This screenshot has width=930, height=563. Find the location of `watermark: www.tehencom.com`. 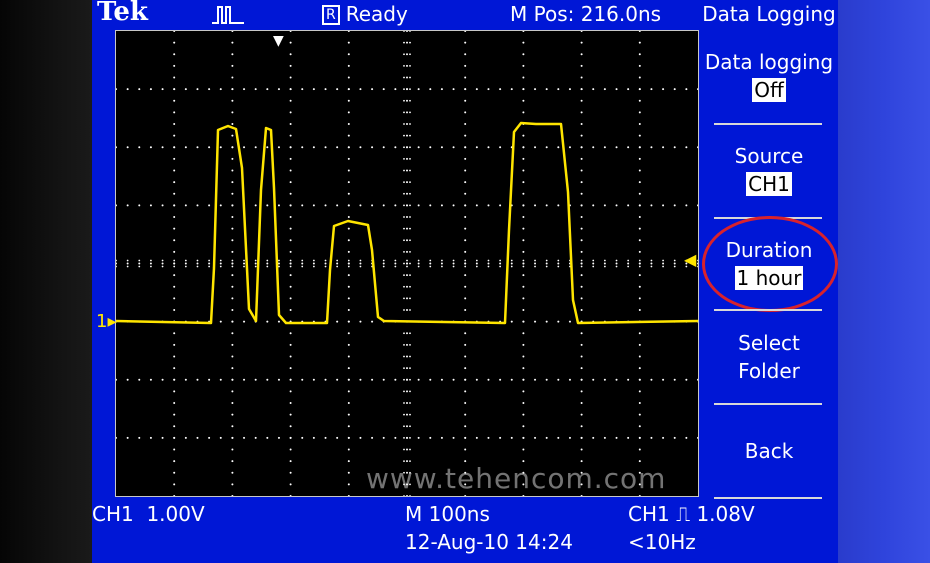

watermark: www.tehencom.com is located at coordinates (516, 478).